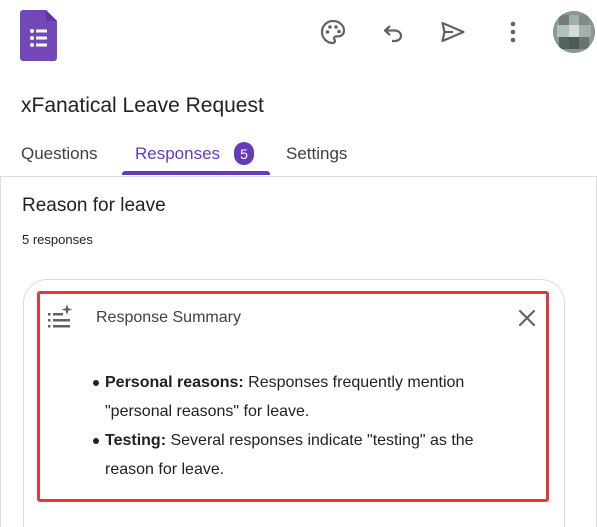  I want to click on tab-questions-label: Questions, so click(59, 153).